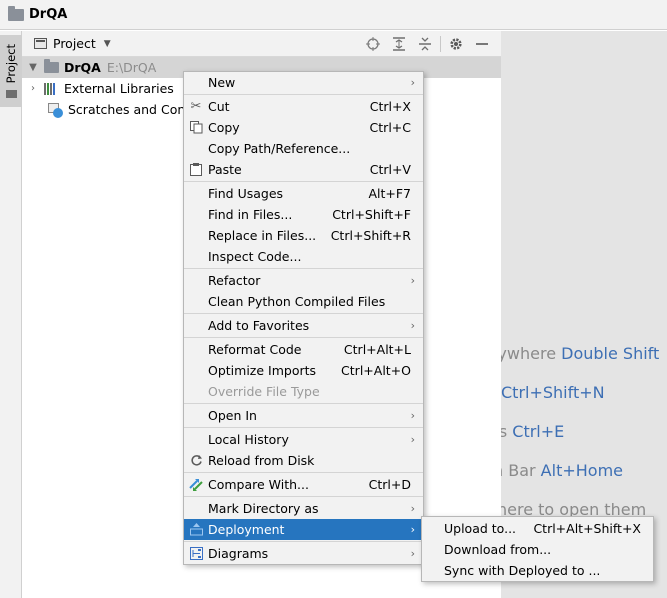  Describe the element at coordinates (303, 349) in the screenshot. I see `menu-item-reformat-code: Reformat Code Ctrl+Alt+L` at that location.